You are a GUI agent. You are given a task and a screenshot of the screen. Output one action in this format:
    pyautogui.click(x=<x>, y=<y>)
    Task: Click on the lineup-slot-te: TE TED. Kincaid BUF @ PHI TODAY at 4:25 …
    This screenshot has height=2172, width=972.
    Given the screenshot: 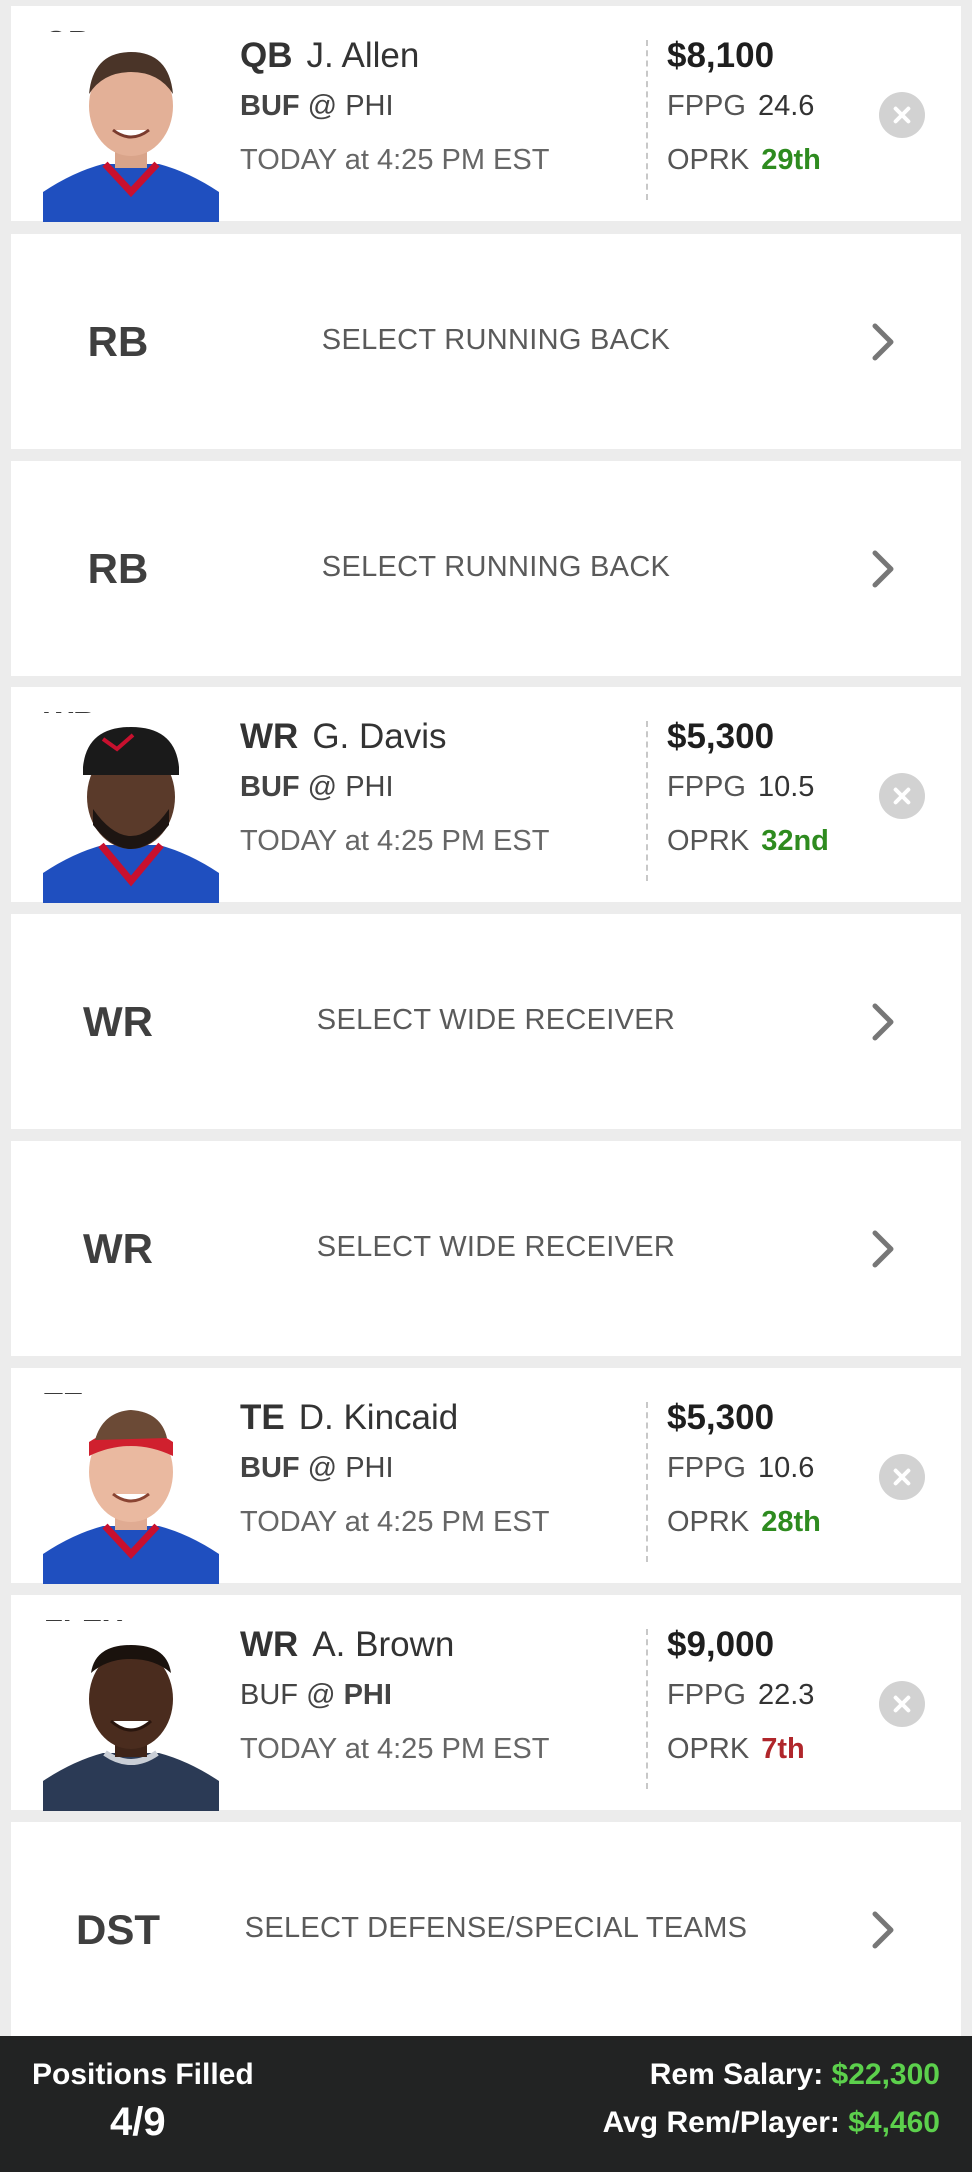 What is the action you would take?
    pyautogui.click(x=486, y=1476)
    